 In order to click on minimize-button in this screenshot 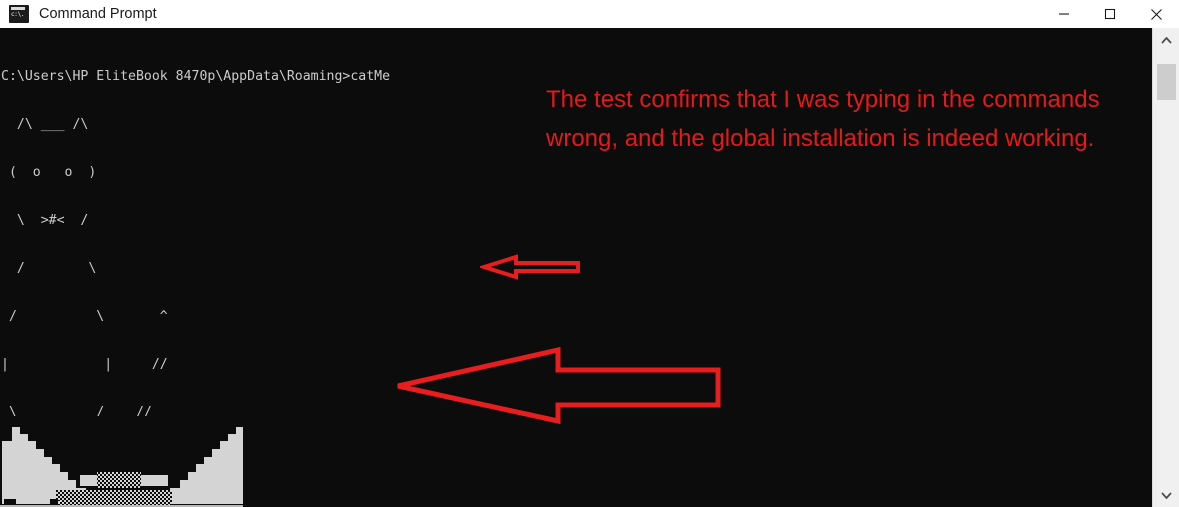, I will do `click(1064, 14)`.